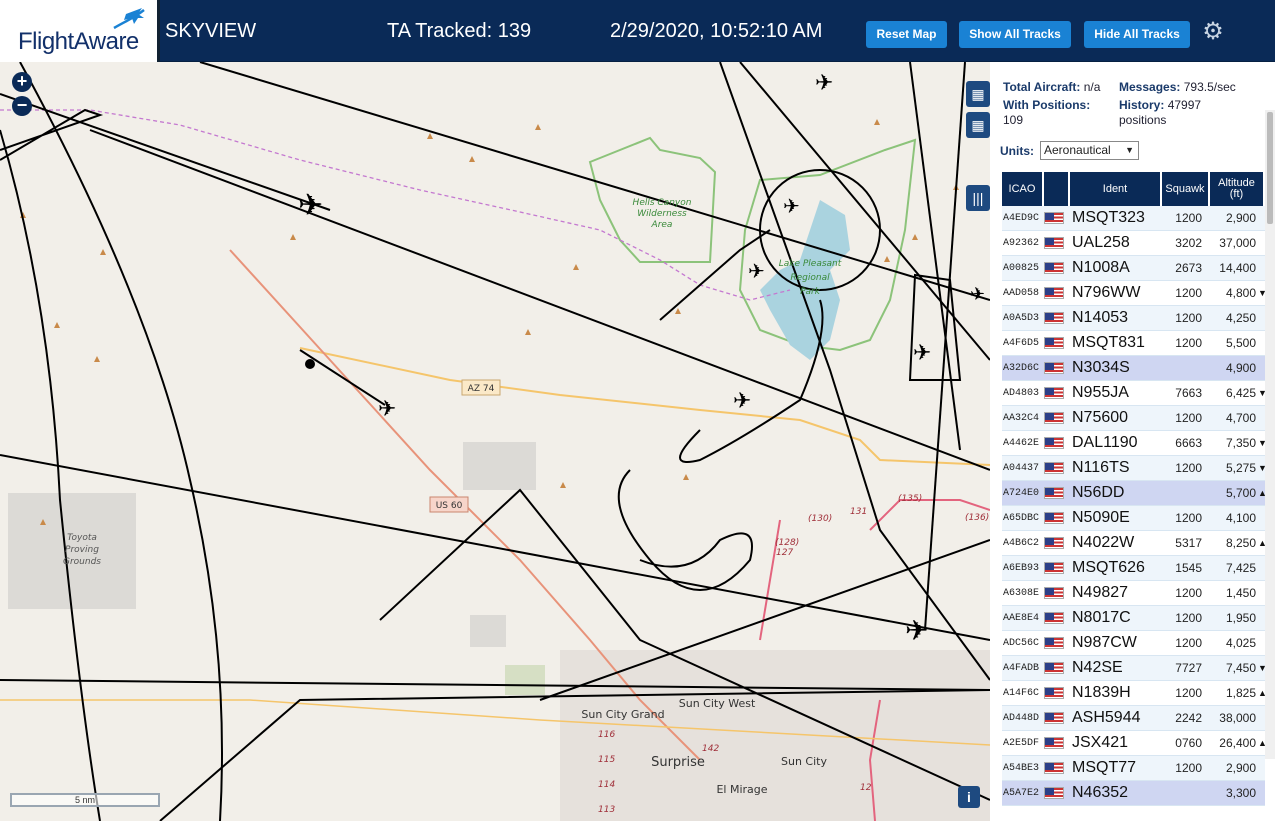 Image resolution: width=1275 pixels, height=821 pixels. What do you see at coordinates (1270, 168) in the screenshot?
I see `scroll-thumb` at bounding box center [1270, 168].